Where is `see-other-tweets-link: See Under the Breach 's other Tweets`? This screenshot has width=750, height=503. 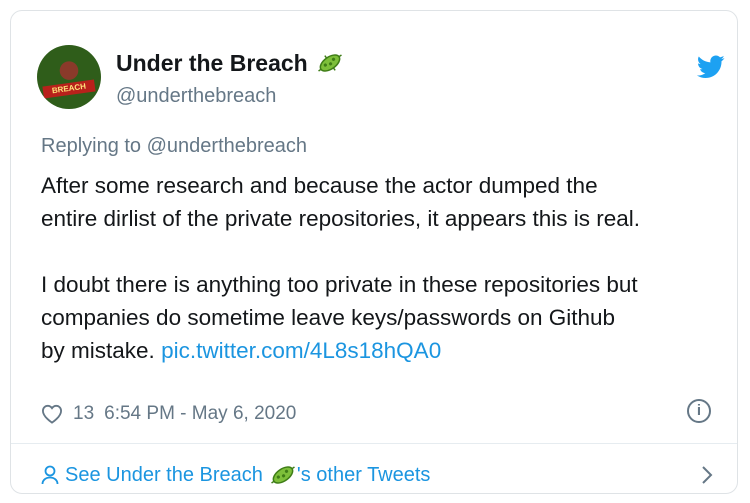
see-other-tweets-link: See Under the Breach 's other Tweets is located at coordinates (235, 475).